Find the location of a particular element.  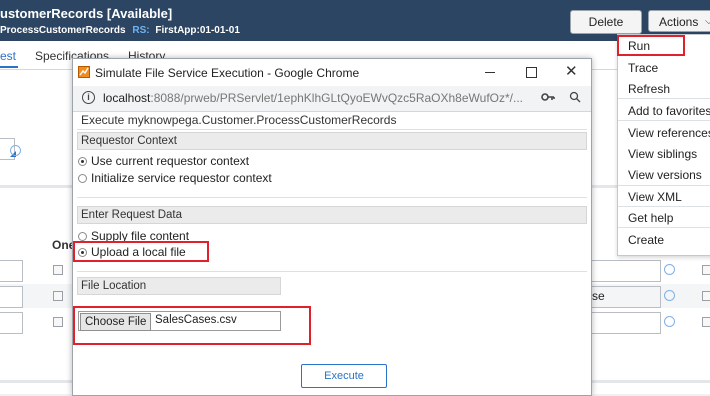

file-location-highlight-box is located at coordinates (192, 325).